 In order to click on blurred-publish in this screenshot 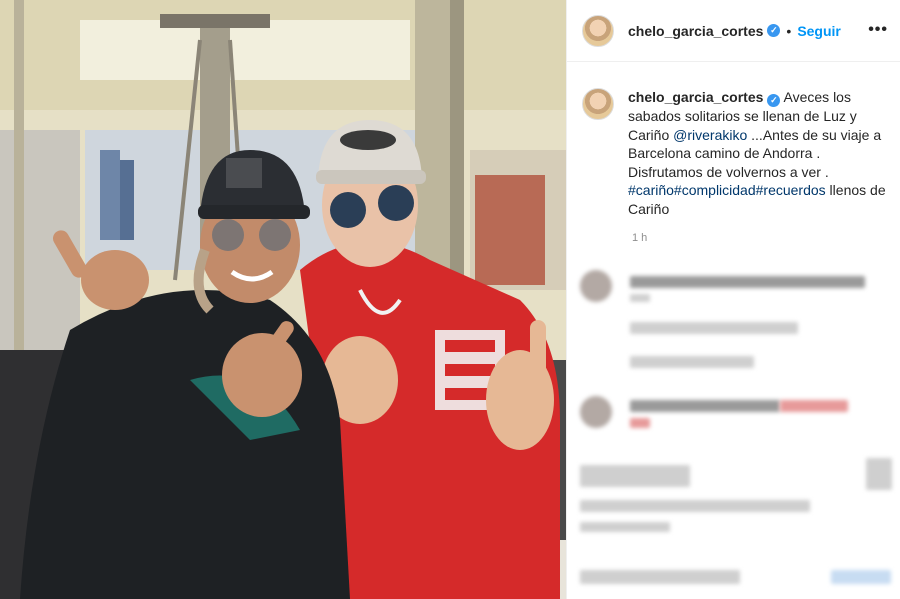, I will do `click(861, 577)`.